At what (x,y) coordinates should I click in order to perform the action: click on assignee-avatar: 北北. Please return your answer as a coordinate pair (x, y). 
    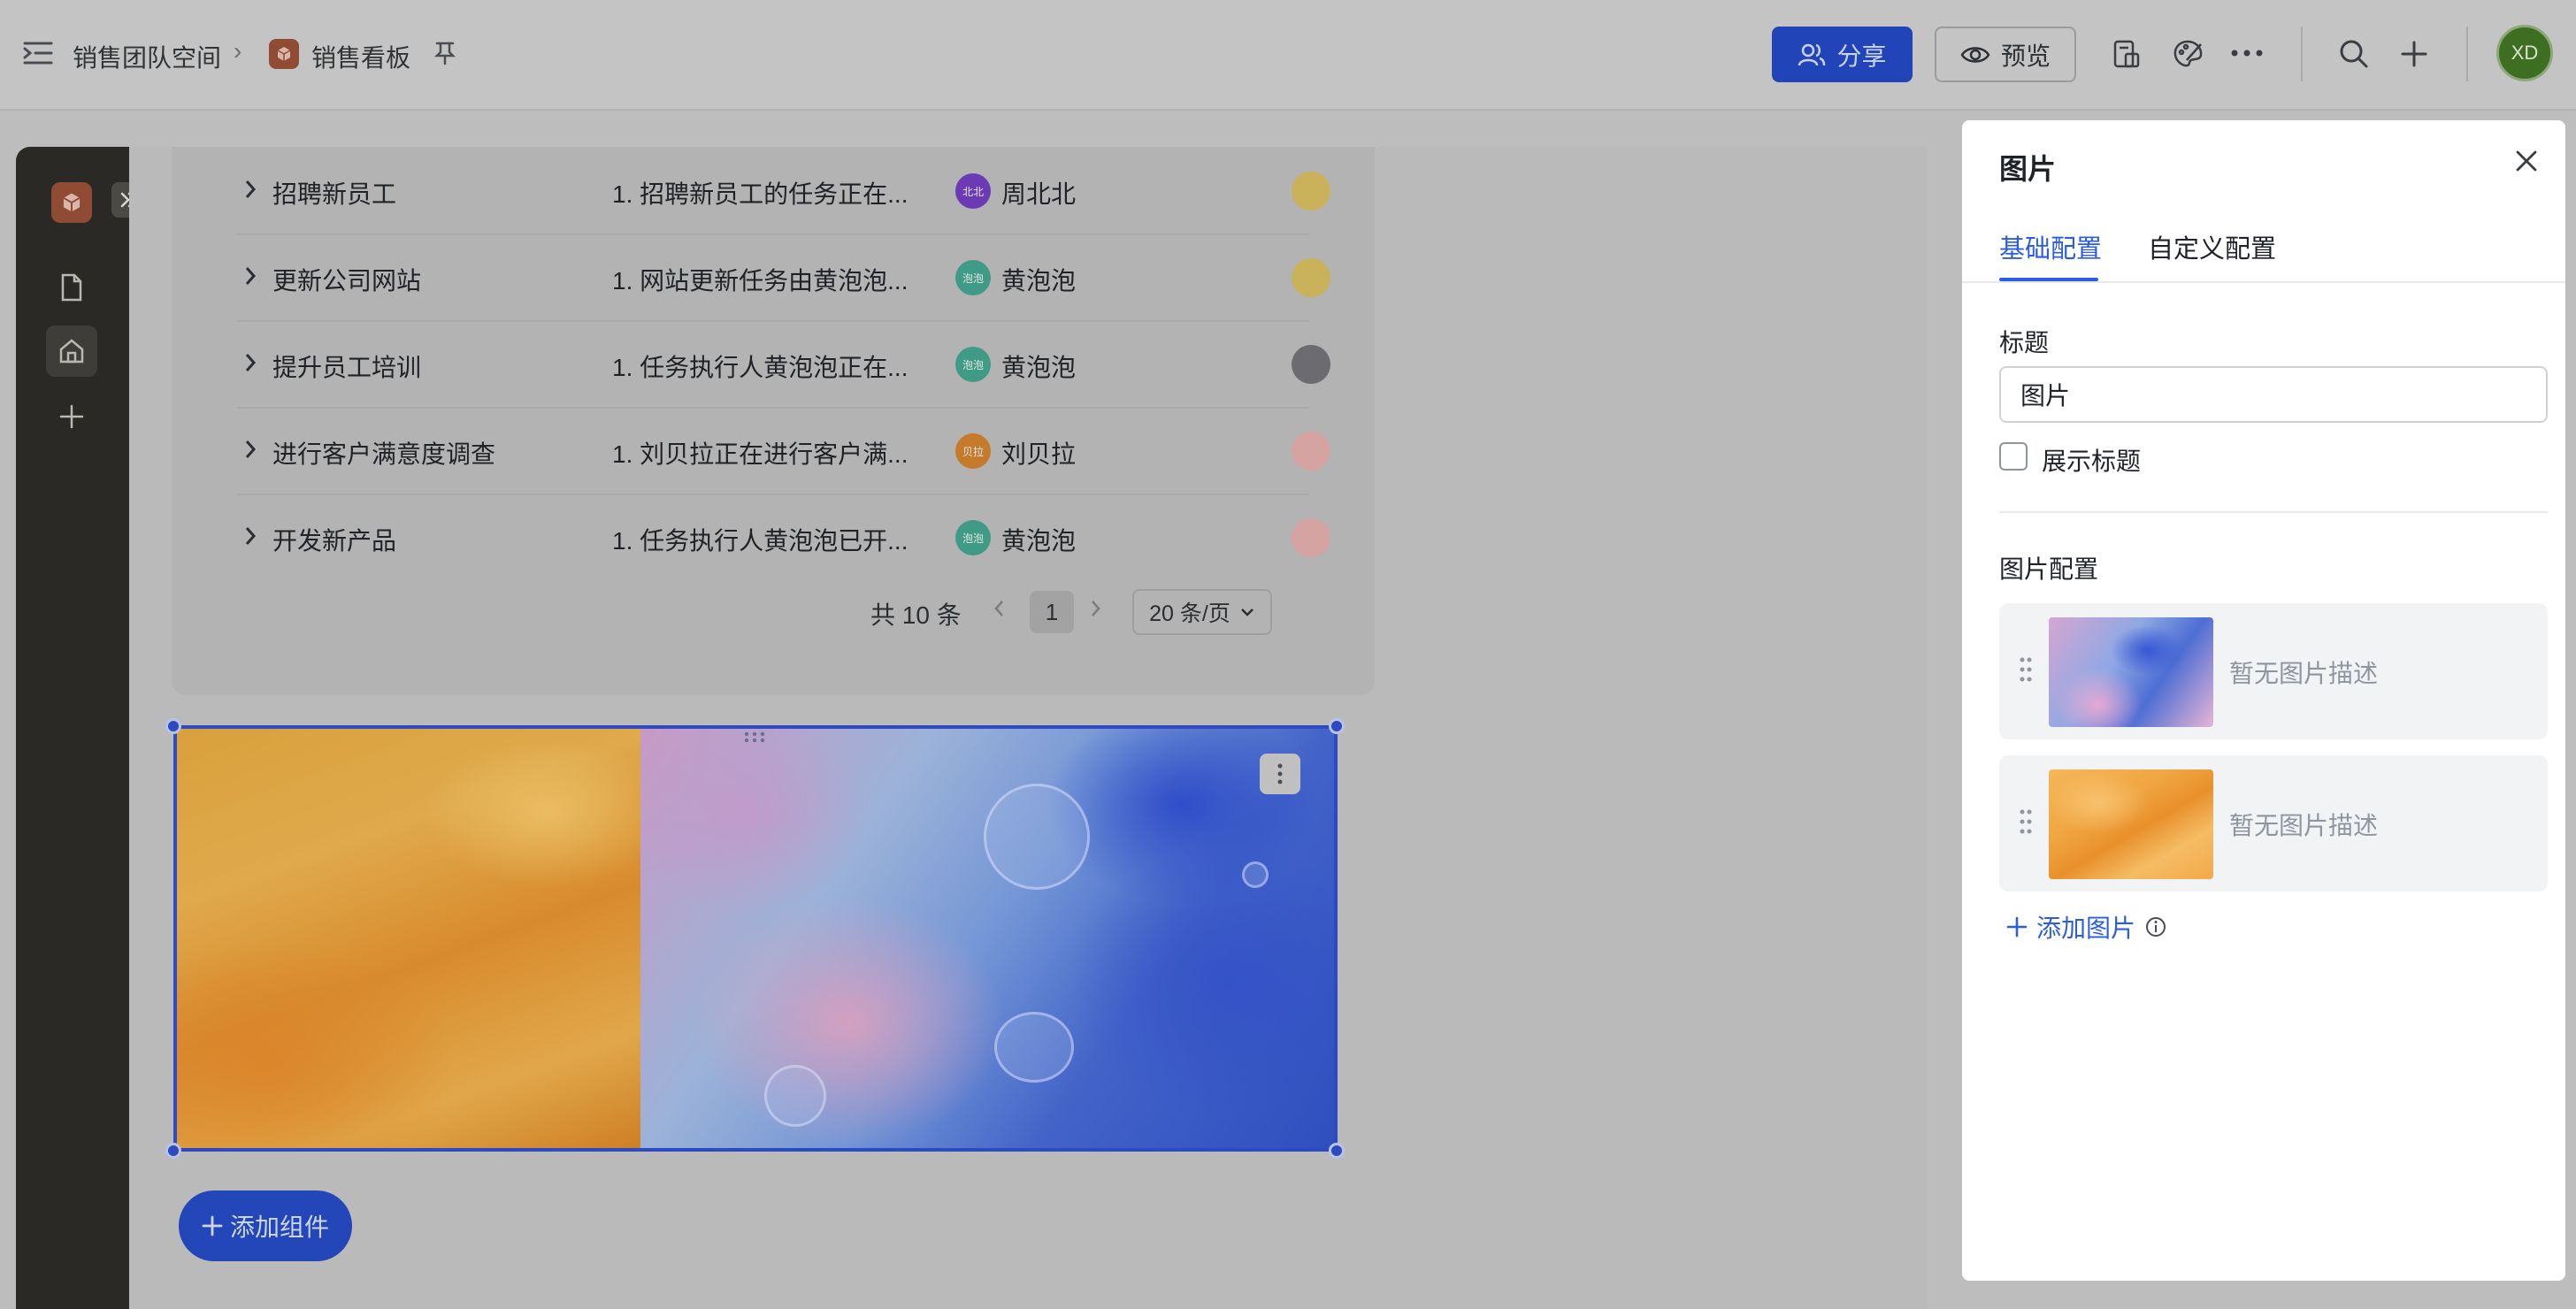
    Looking at the image, I should click on (973, 191).